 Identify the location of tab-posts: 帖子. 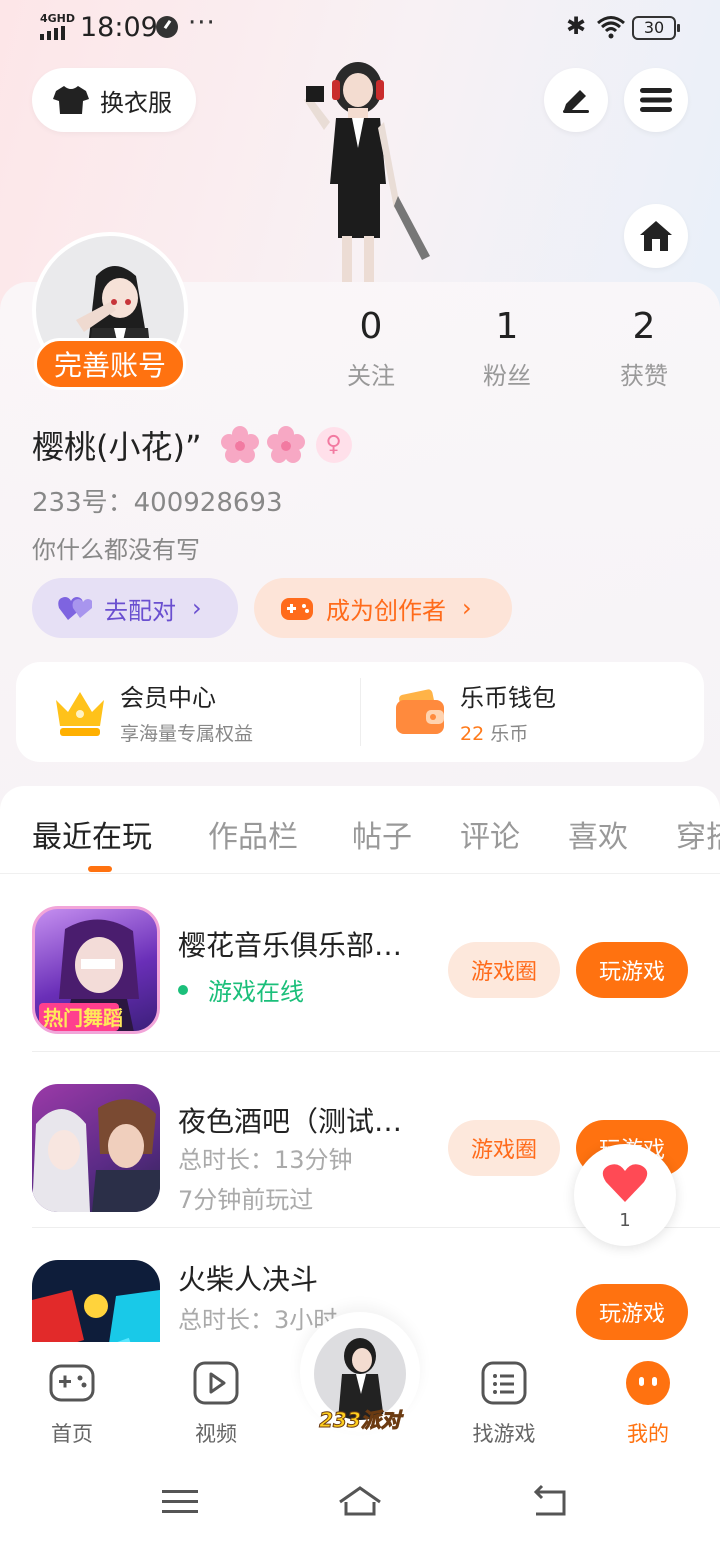
(382, 834).